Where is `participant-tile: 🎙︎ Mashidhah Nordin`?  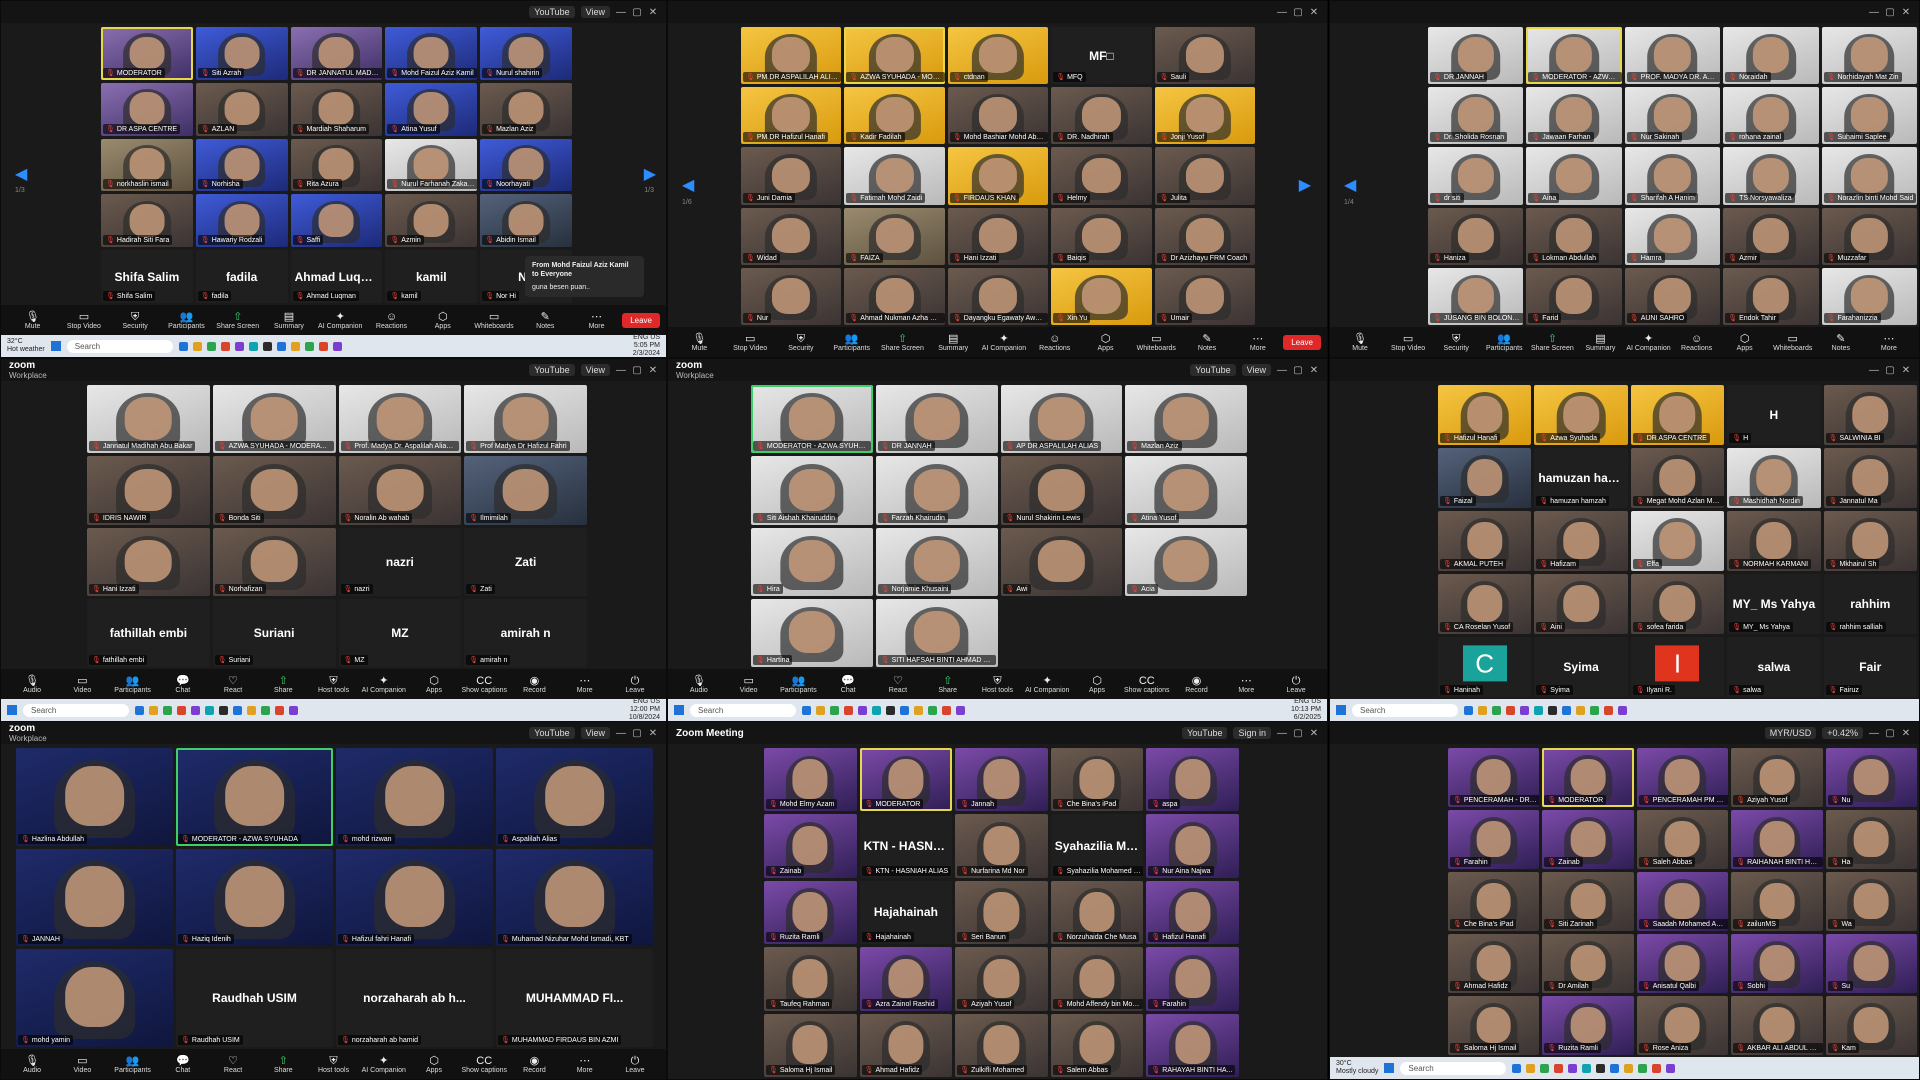 participant-tile: 🎙︎ Mashidhah Nordin is located at coordinates (1774, 478).